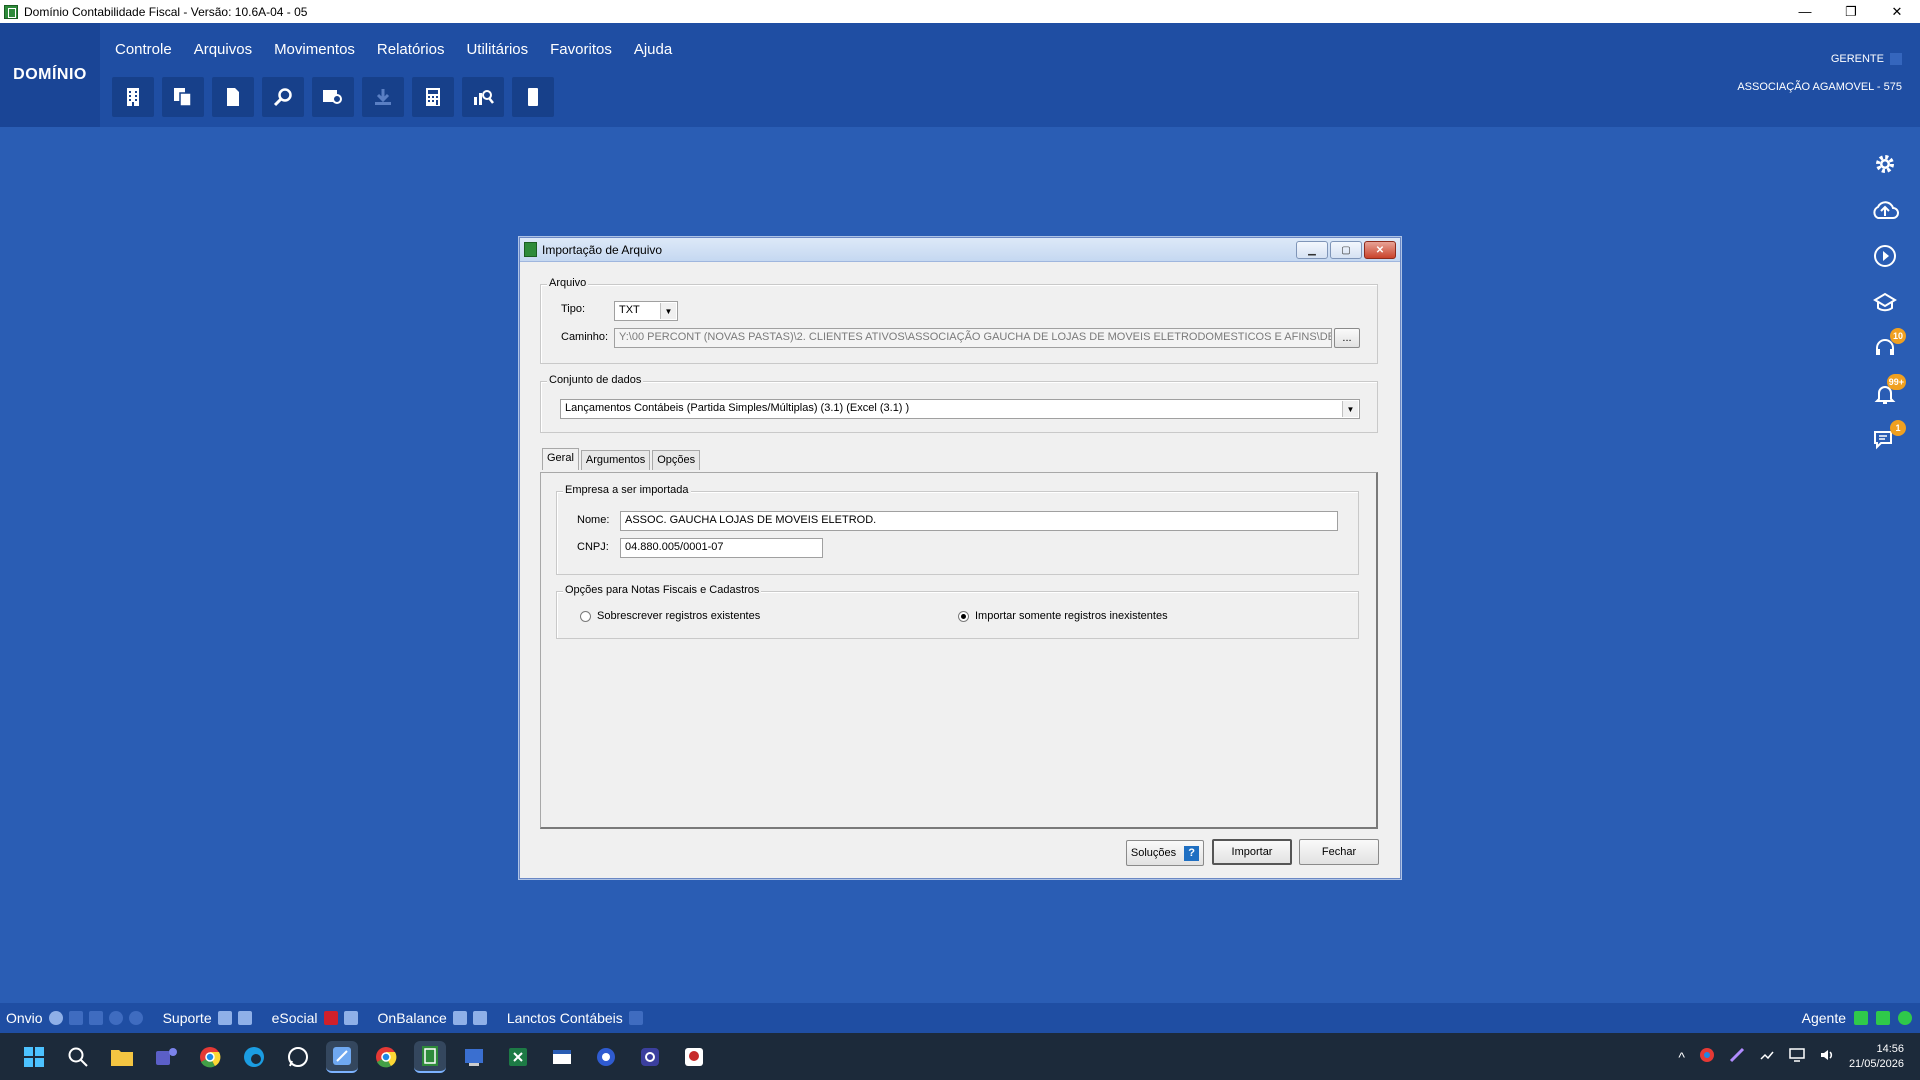 This screenshot has width=1920, height=1080. What do you see at coordinates (1824, 1018) in the screenshot?
I see `agente-label: Agente` at bounding box center [1824, 1018].